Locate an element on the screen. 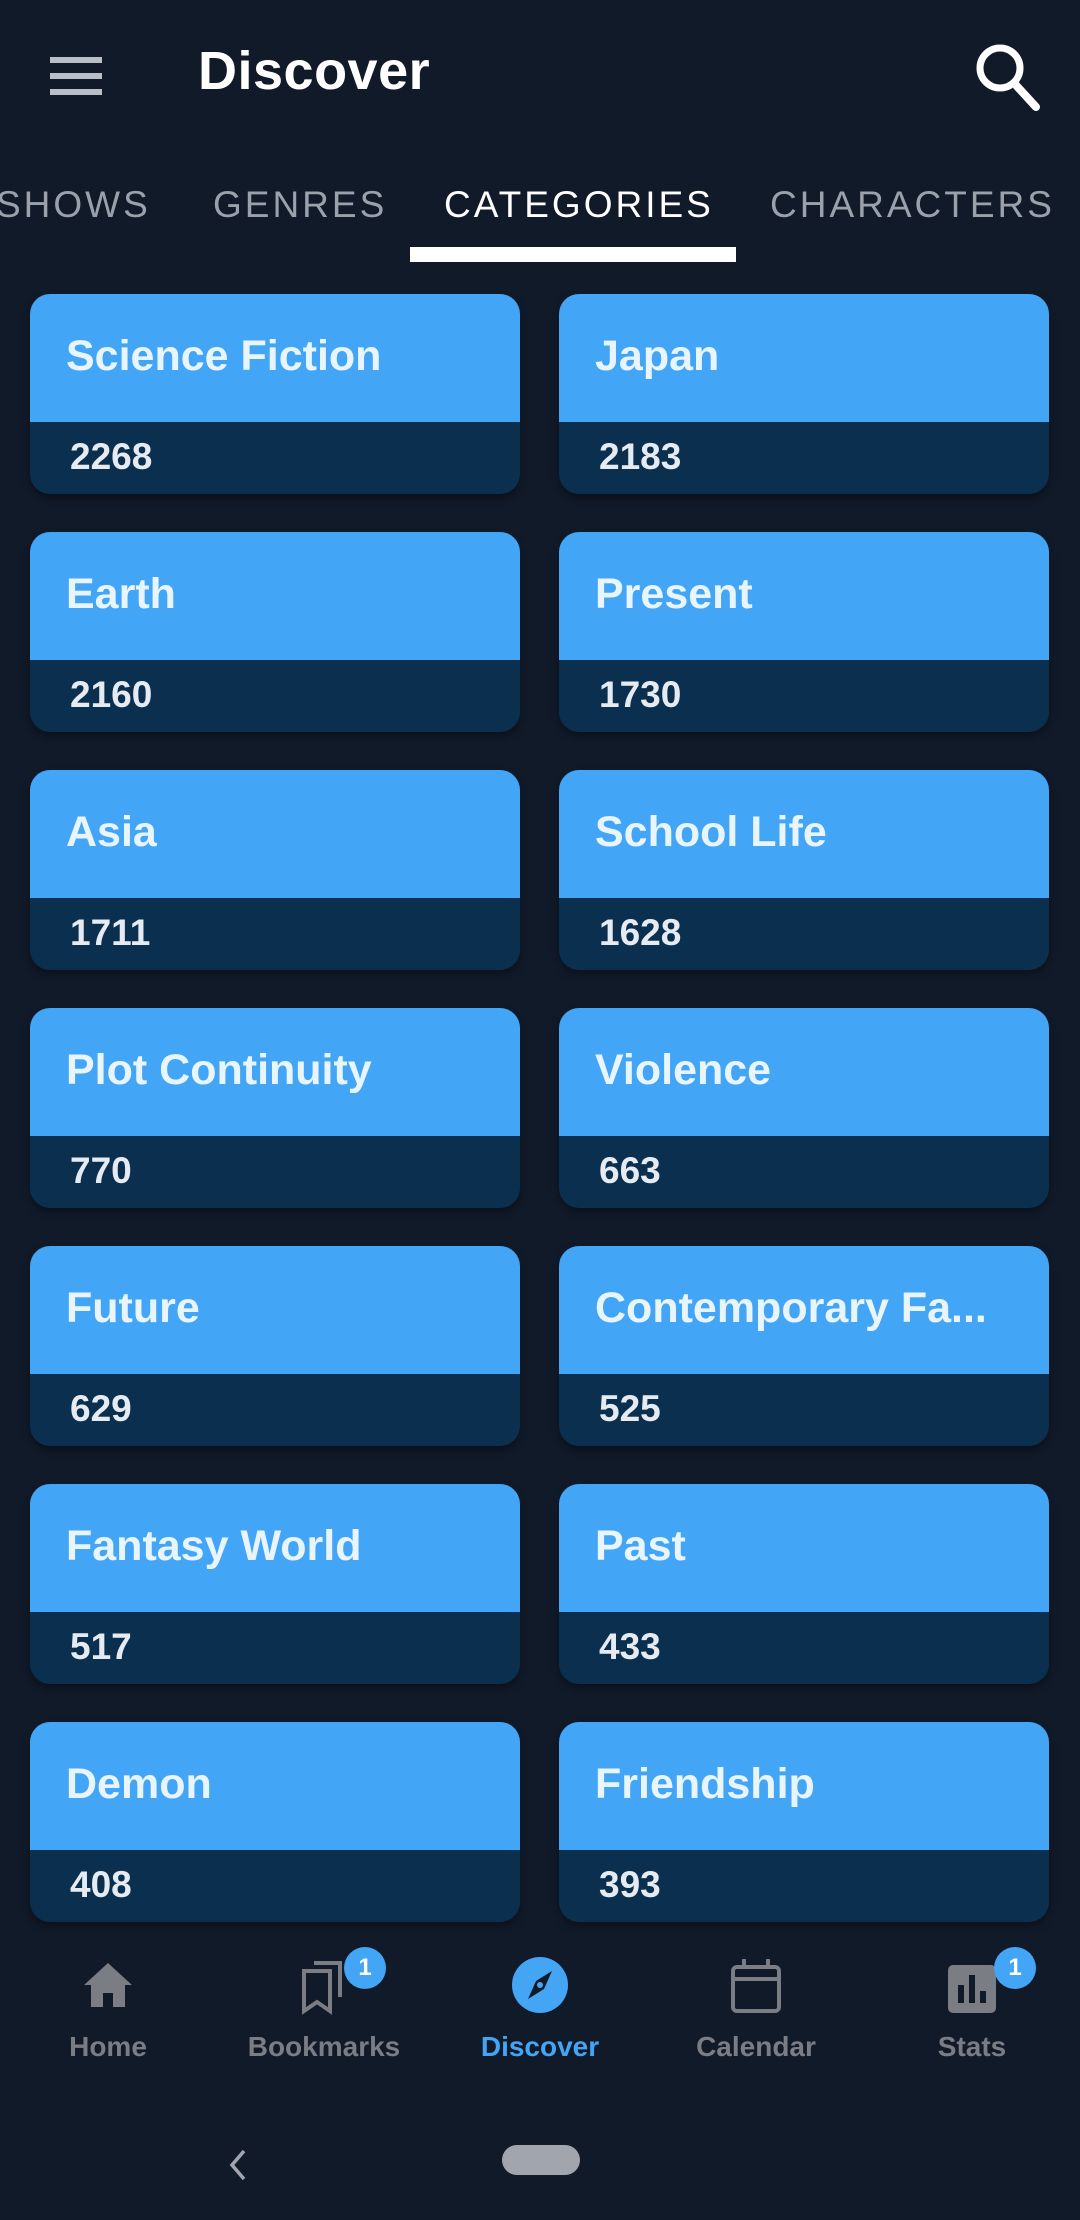 This screenshot has height=2220, width=1080. category-count: 663 is located at coordinates (630, 1170).